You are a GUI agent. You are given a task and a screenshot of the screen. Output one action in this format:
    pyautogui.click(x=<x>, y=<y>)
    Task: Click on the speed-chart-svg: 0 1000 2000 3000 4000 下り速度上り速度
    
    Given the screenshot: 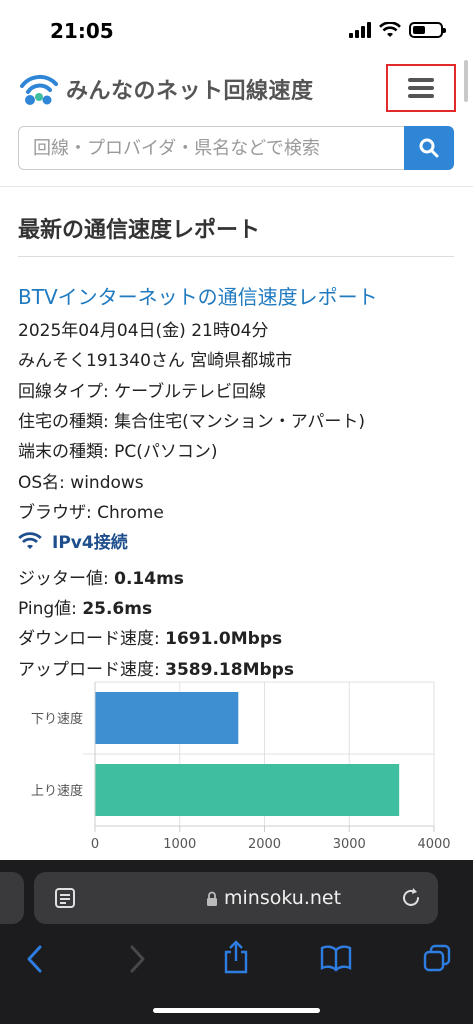 What is the action you would take?
    pyautogui.click(x=241, y=766)
    